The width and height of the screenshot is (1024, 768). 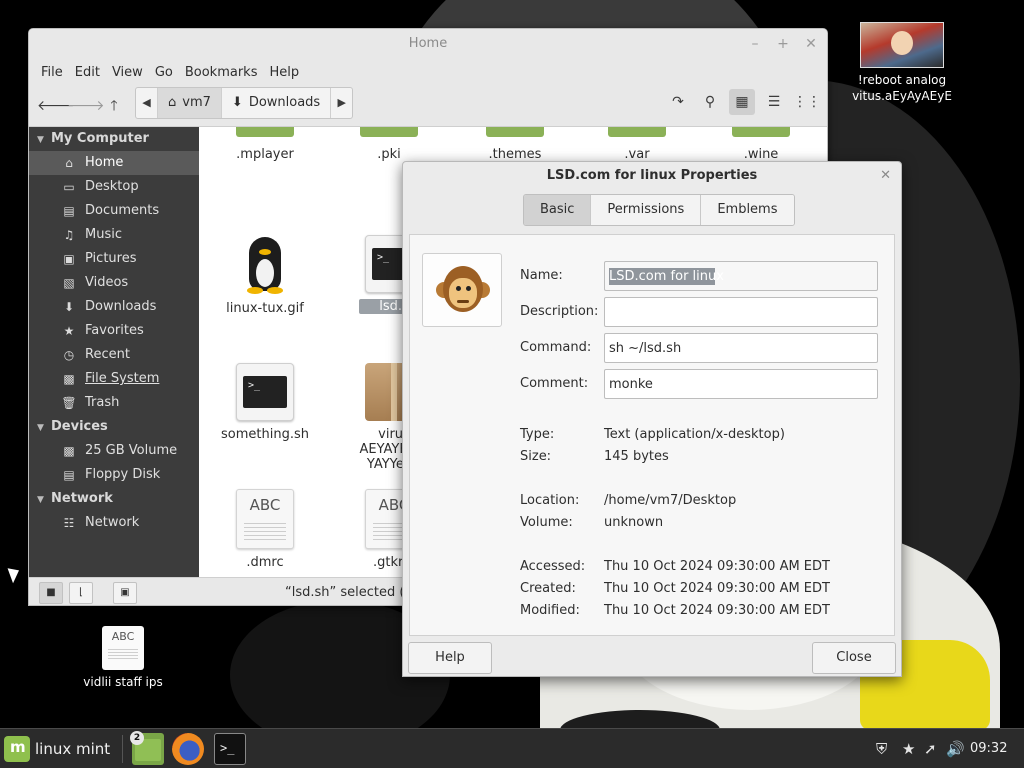 I want to click on sidebar-section-devices: ▼ Devices, so click(x=114, y=427).